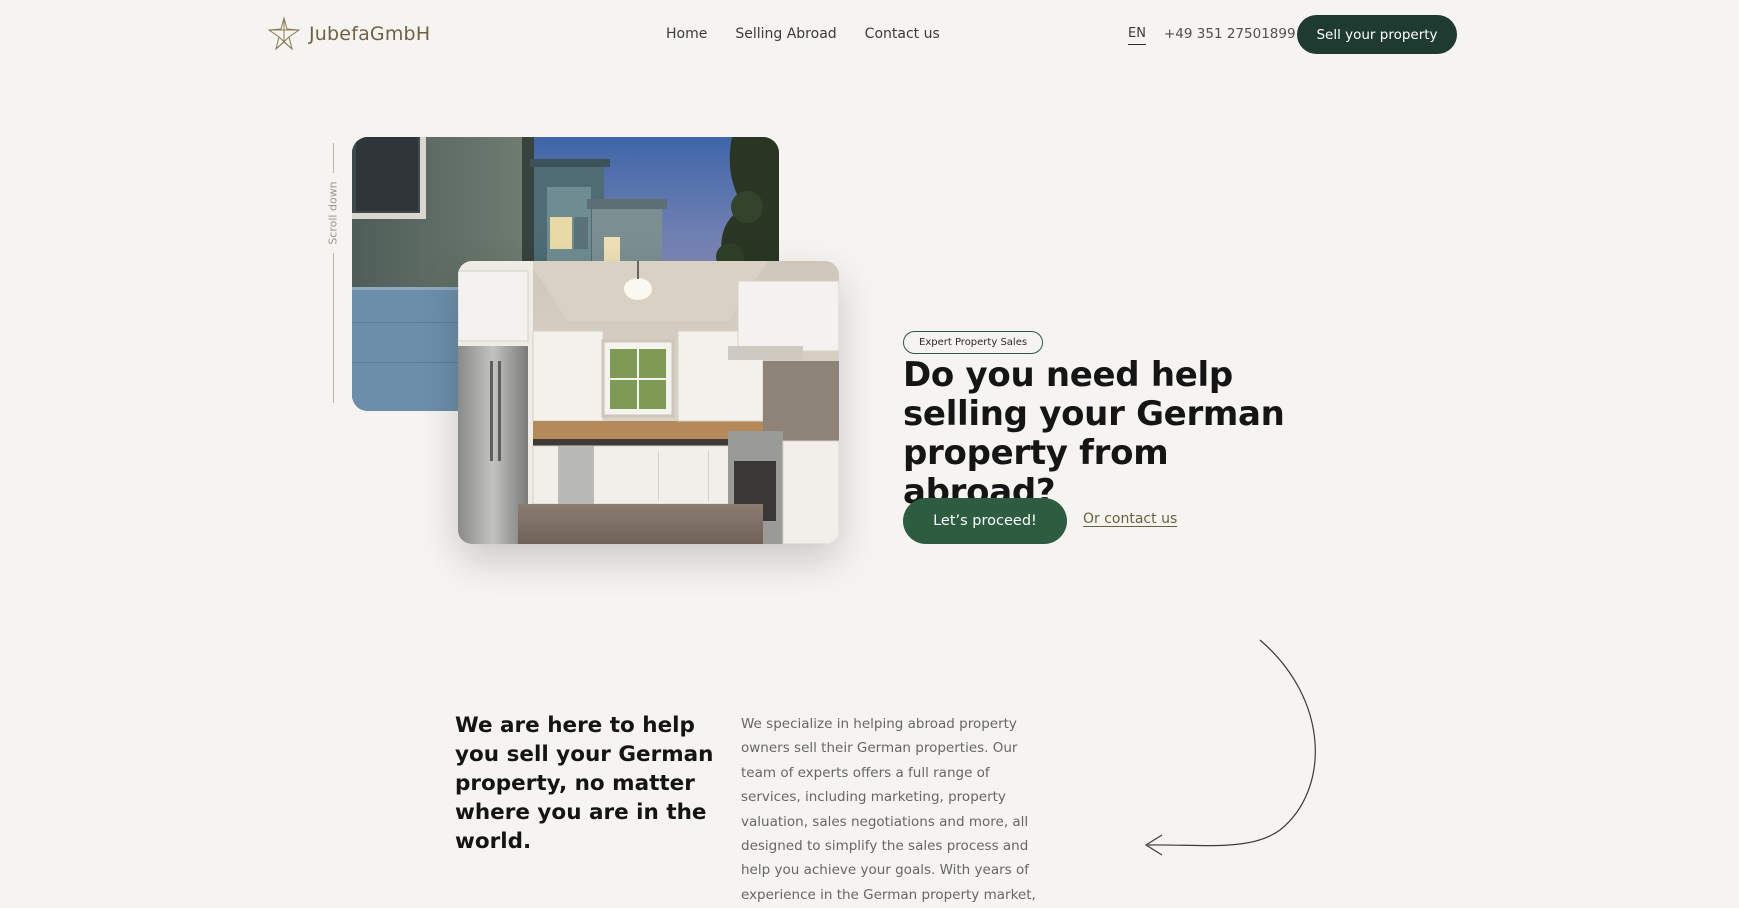 This screenshot has height=908, width=1739. I want to click on kitchen-interior-image, so click(648, 402).